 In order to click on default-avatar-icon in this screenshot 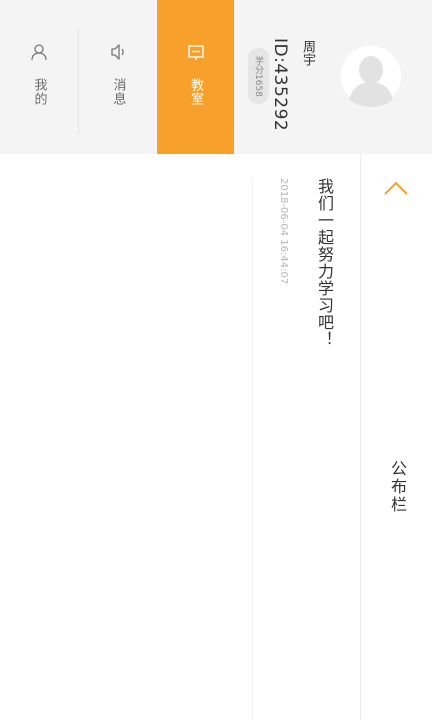, I will do `click(371, 76)`.